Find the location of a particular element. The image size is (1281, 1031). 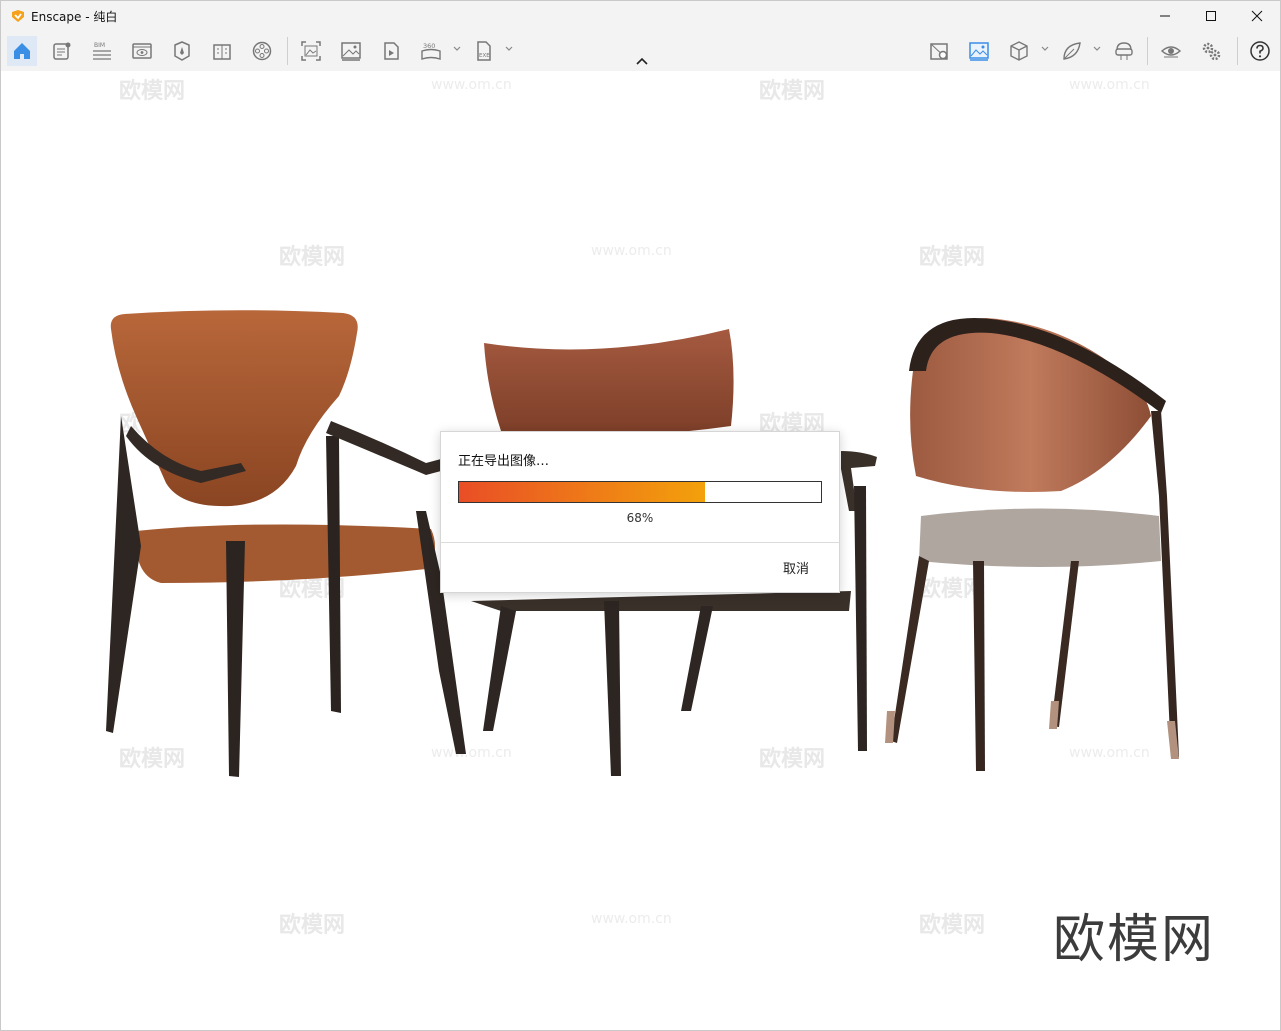

leaf-button is located at coordinates (1072, 51).